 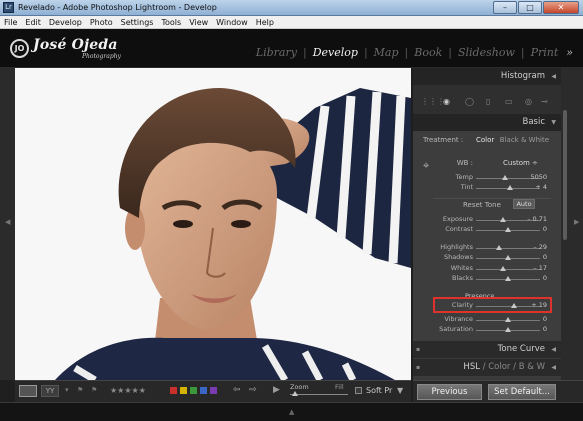 What do you see at coordinates (237, 390) in the screenshot?
I see `previous-photo-icon: ⇦` at bounding box center [237, 390].